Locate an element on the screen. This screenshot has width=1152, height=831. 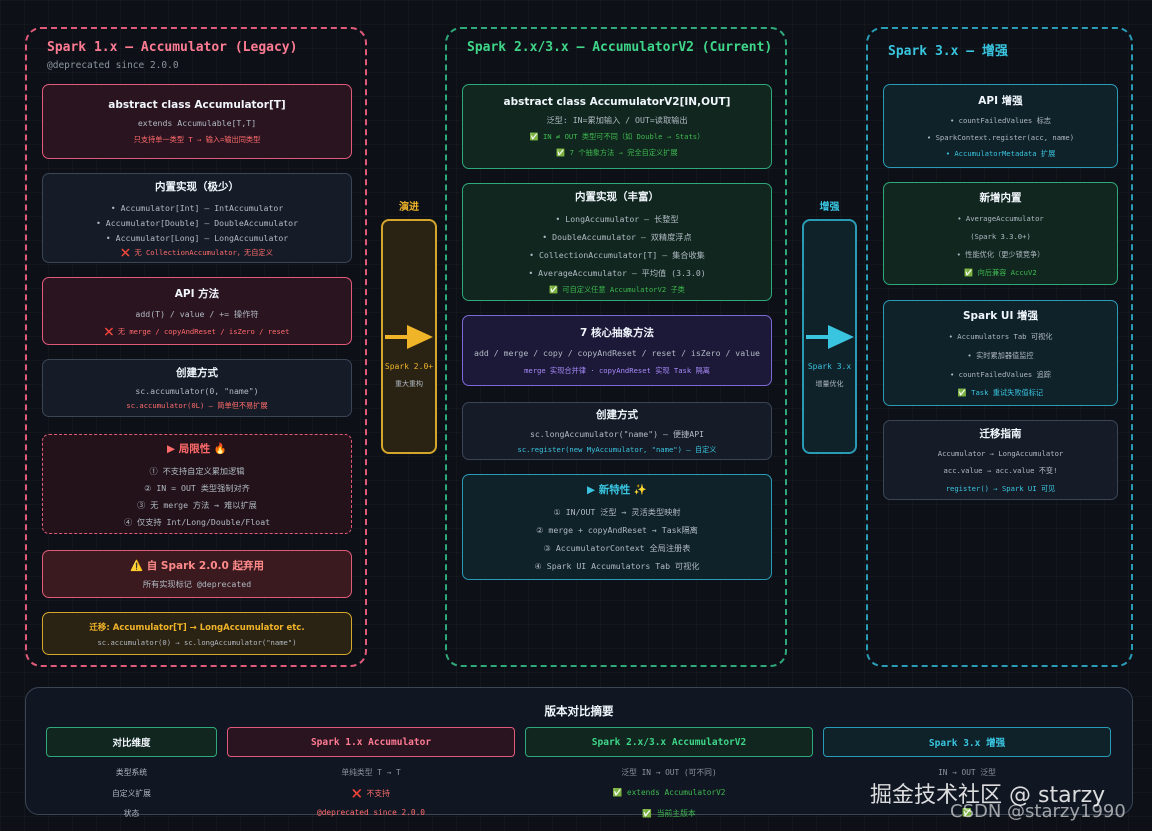
column-title: Spark 1.x — Accumulator (Legacy) is located at coordinates (172, 47).